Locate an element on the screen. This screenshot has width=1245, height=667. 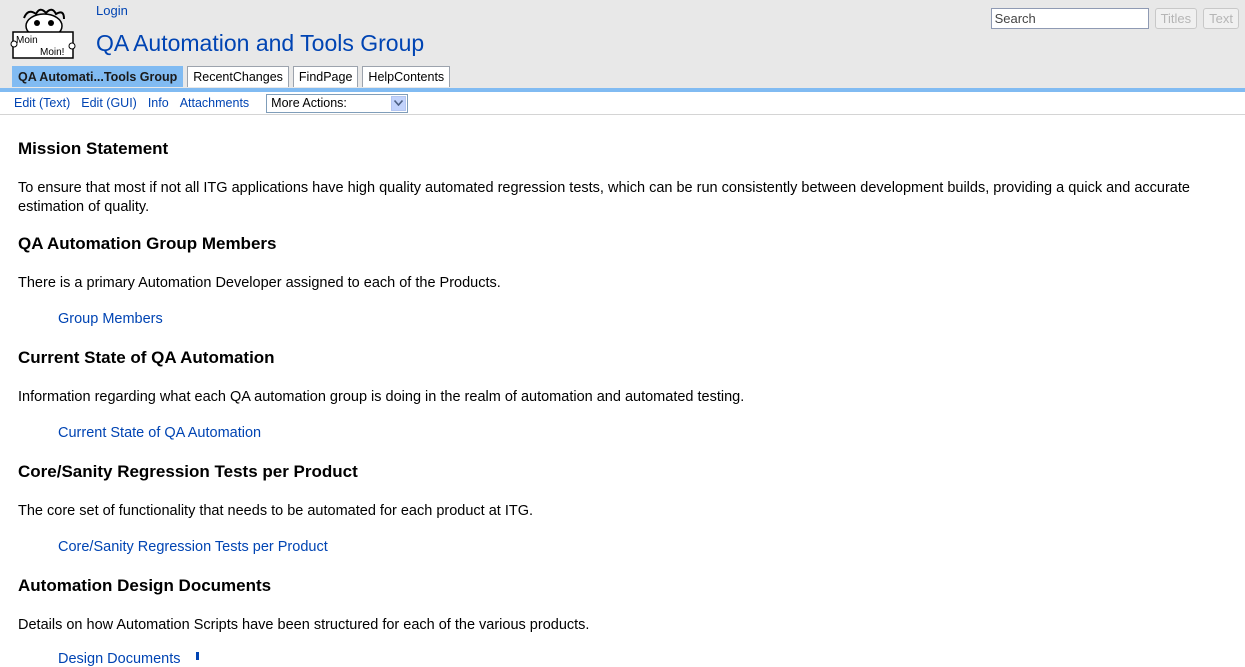
tab-current-page: QA Automati...Tools Group is located at coordinates (98, 76).